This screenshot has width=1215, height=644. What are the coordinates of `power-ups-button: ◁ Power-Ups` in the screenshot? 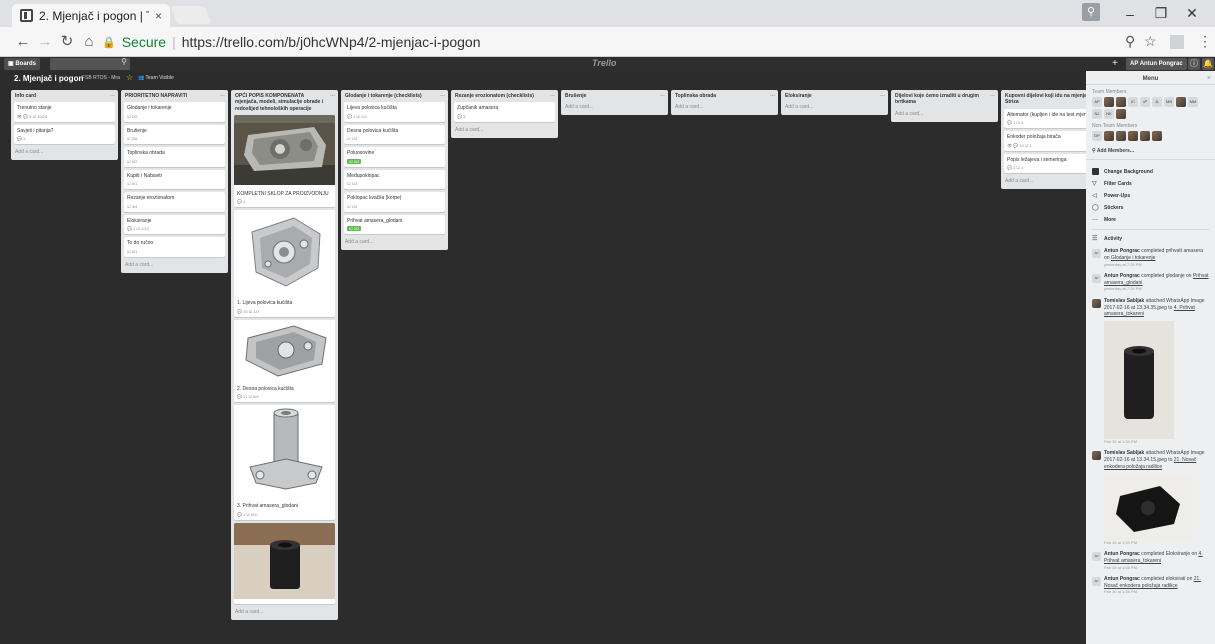 It's located at (1150, 196).